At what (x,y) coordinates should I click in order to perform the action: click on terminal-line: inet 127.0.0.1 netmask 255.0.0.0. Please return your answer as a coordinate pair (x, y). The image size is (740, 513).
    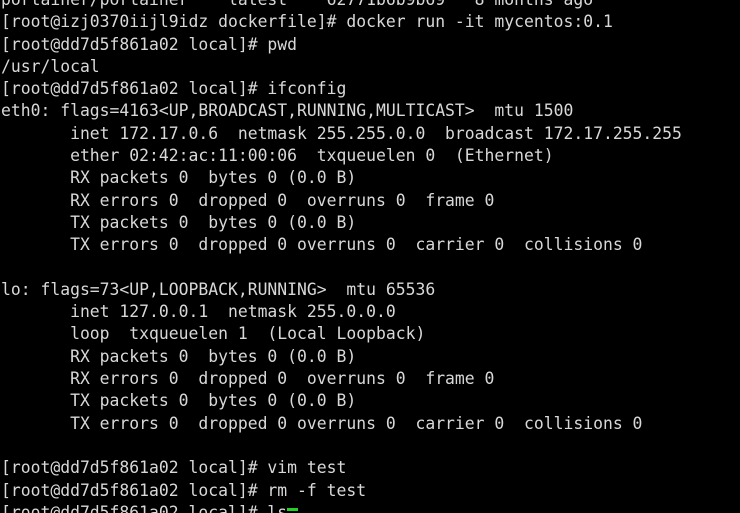
    Looking at the image, I should click on (198, 312).